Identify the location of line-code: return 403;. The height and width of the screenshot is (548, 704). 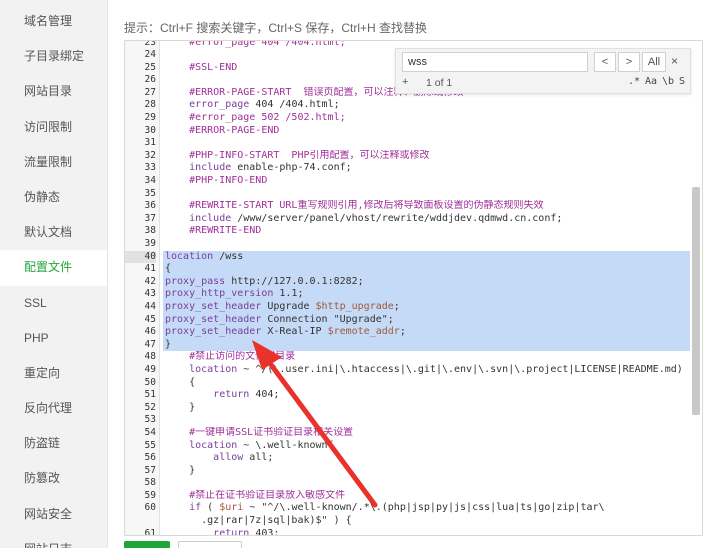
(426, 531).